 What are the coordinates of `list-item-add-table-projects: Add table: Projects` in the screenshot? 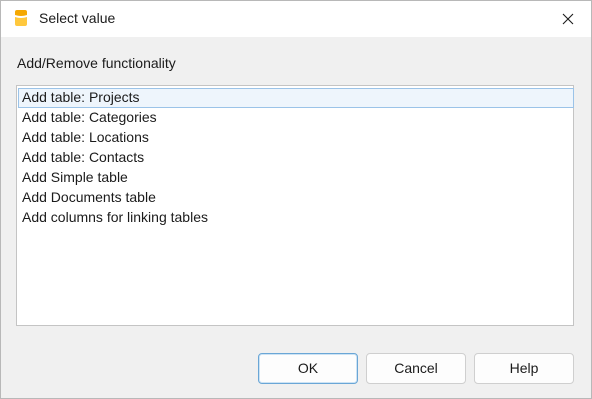 It's located at (296, 98).